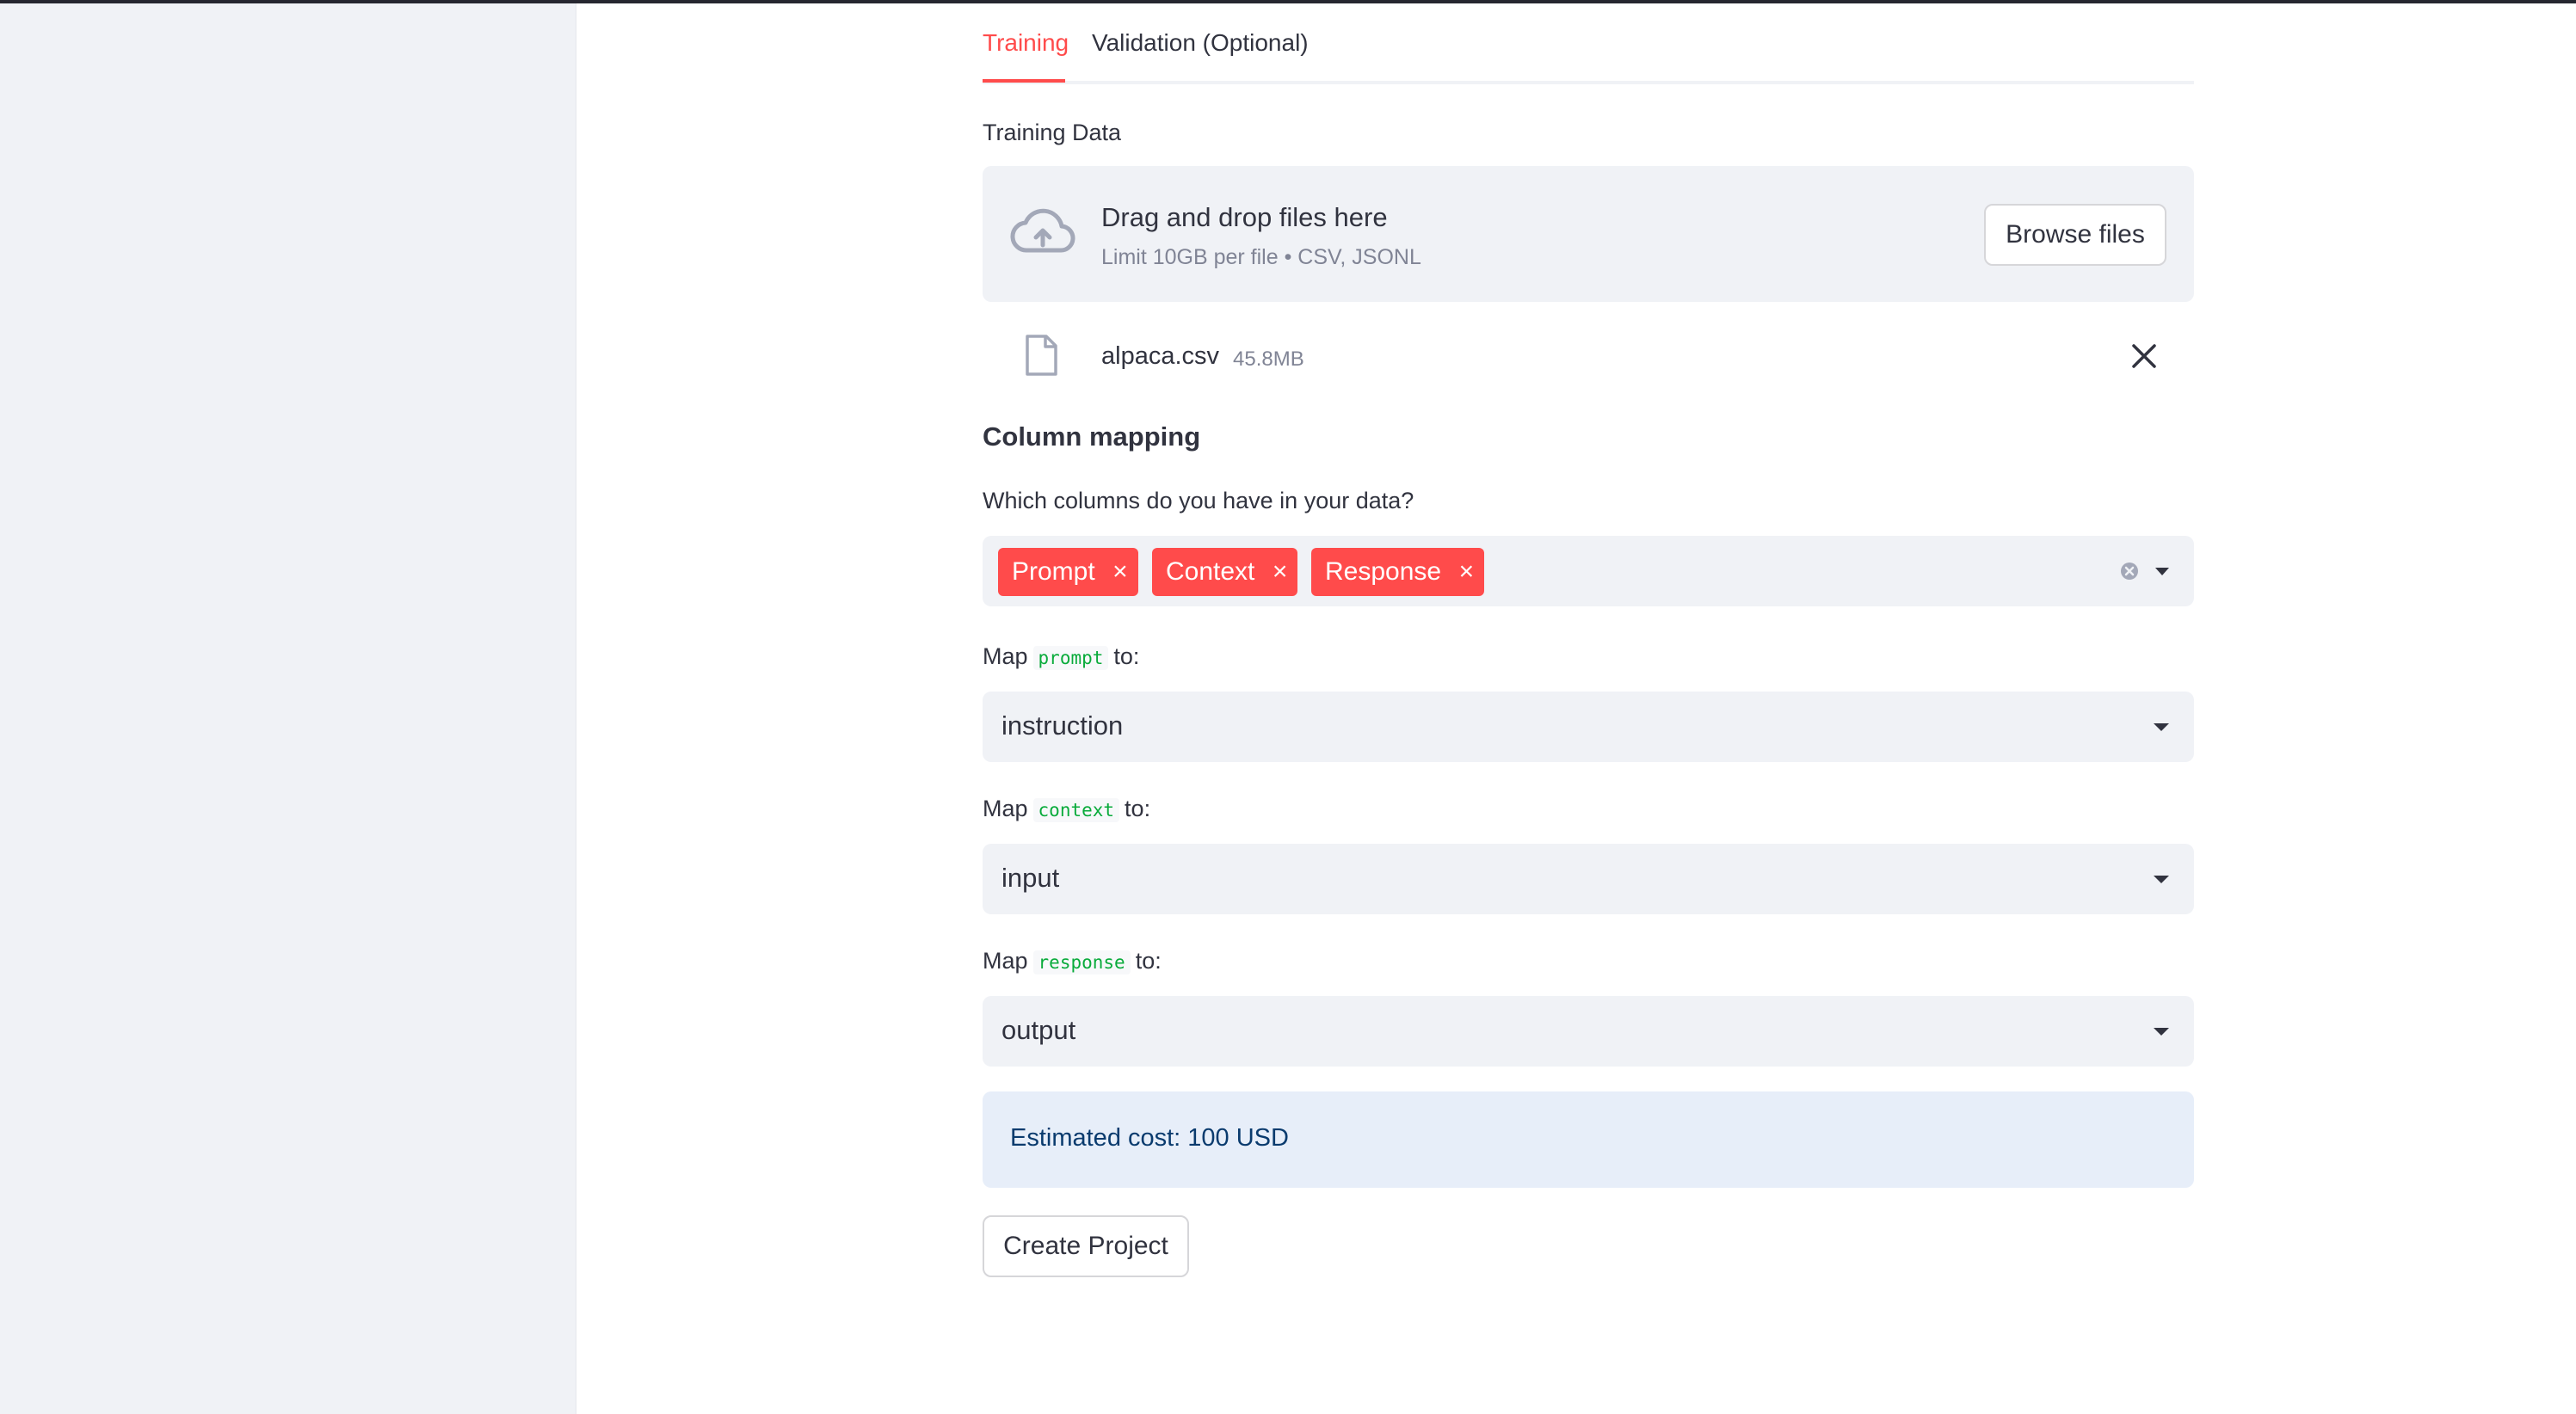  What do you see at coordinates (1244, 217) in the screenshot?
I see `dropzone-title: Drag and drop files here` at bounding box center [1244, 217].